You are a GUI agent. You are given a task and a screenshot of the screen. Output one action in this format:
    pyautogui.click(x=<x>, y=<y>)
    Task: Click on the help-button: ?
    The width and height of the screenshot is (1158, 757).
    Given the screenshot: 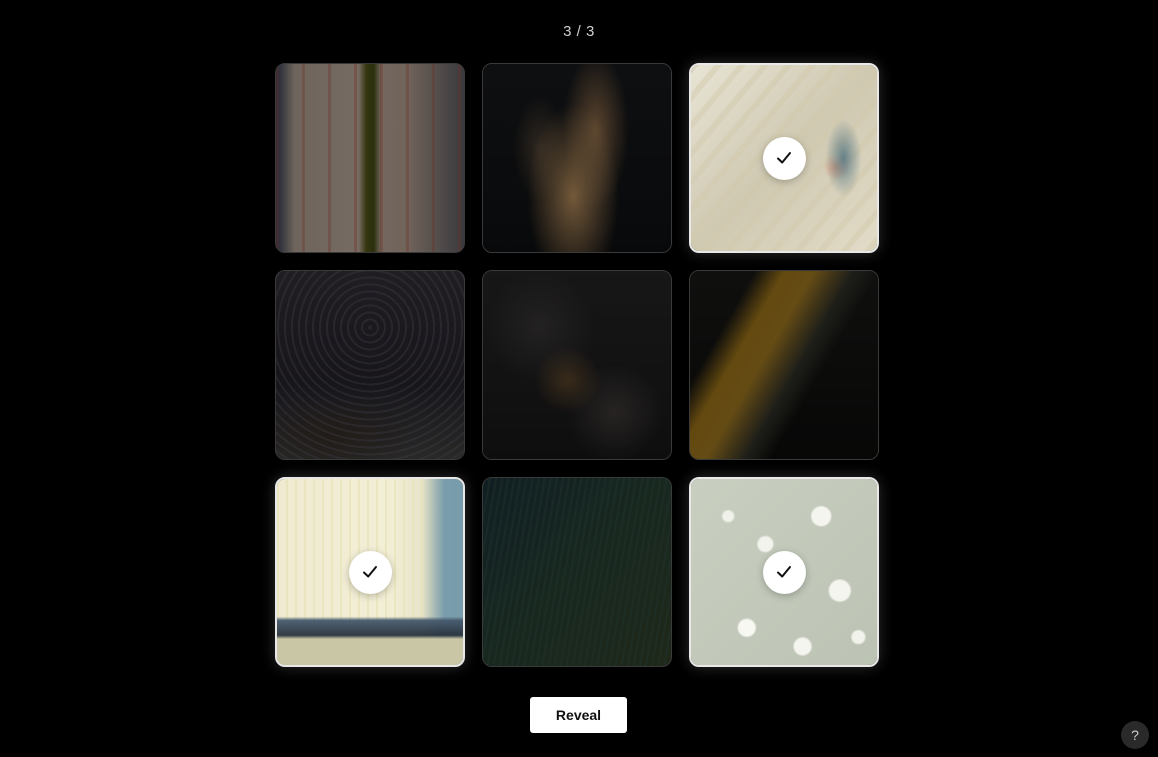 What is the action you would take?
    pyautogui.click(x=1135, y=735)
    